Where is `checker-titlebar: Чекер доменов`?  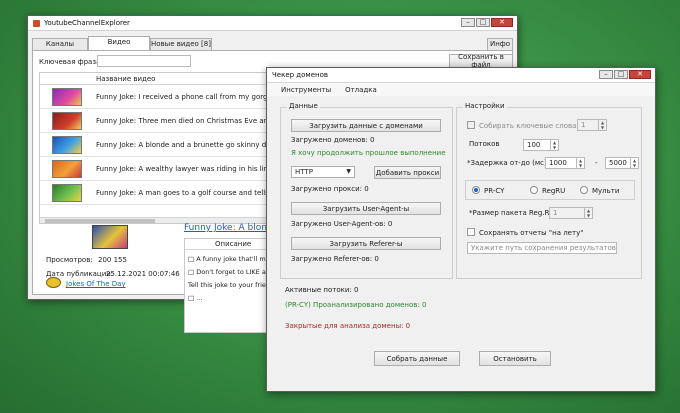 checker-titlebar: Чекер доменов is located at coordinates (461, 75).